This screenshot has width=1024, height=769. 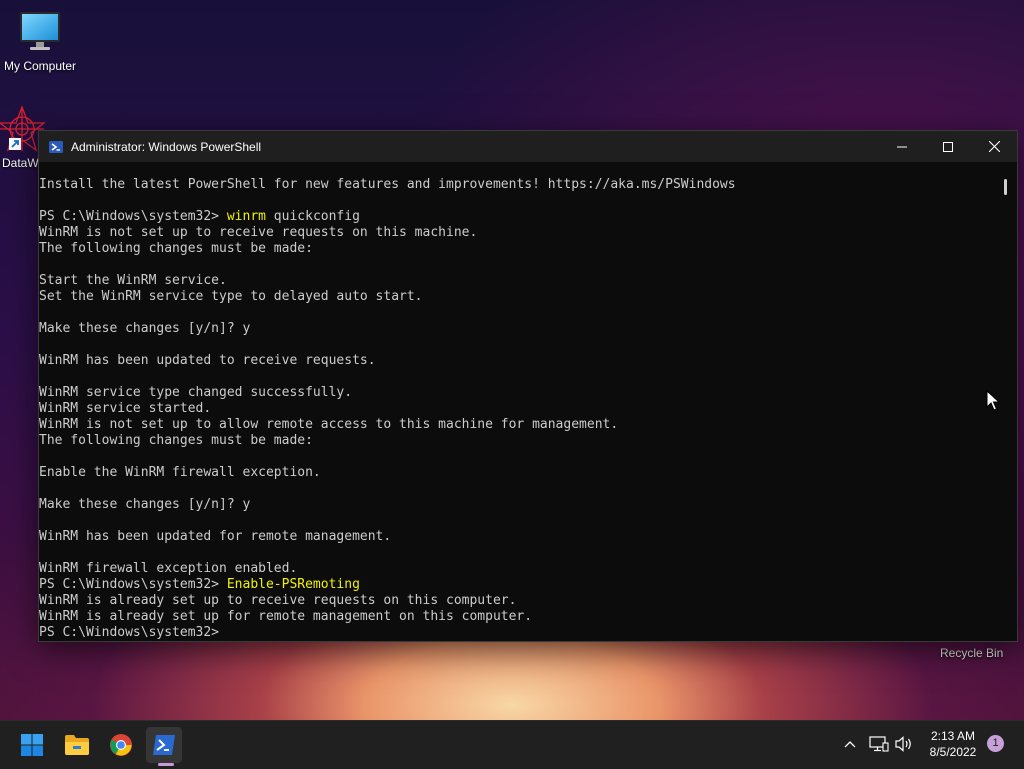 What do you see at coordinates (196, 392) in the screenshot?
I see `console-line: WinRM service type changed successfully.` at bounding box center [196, 392].